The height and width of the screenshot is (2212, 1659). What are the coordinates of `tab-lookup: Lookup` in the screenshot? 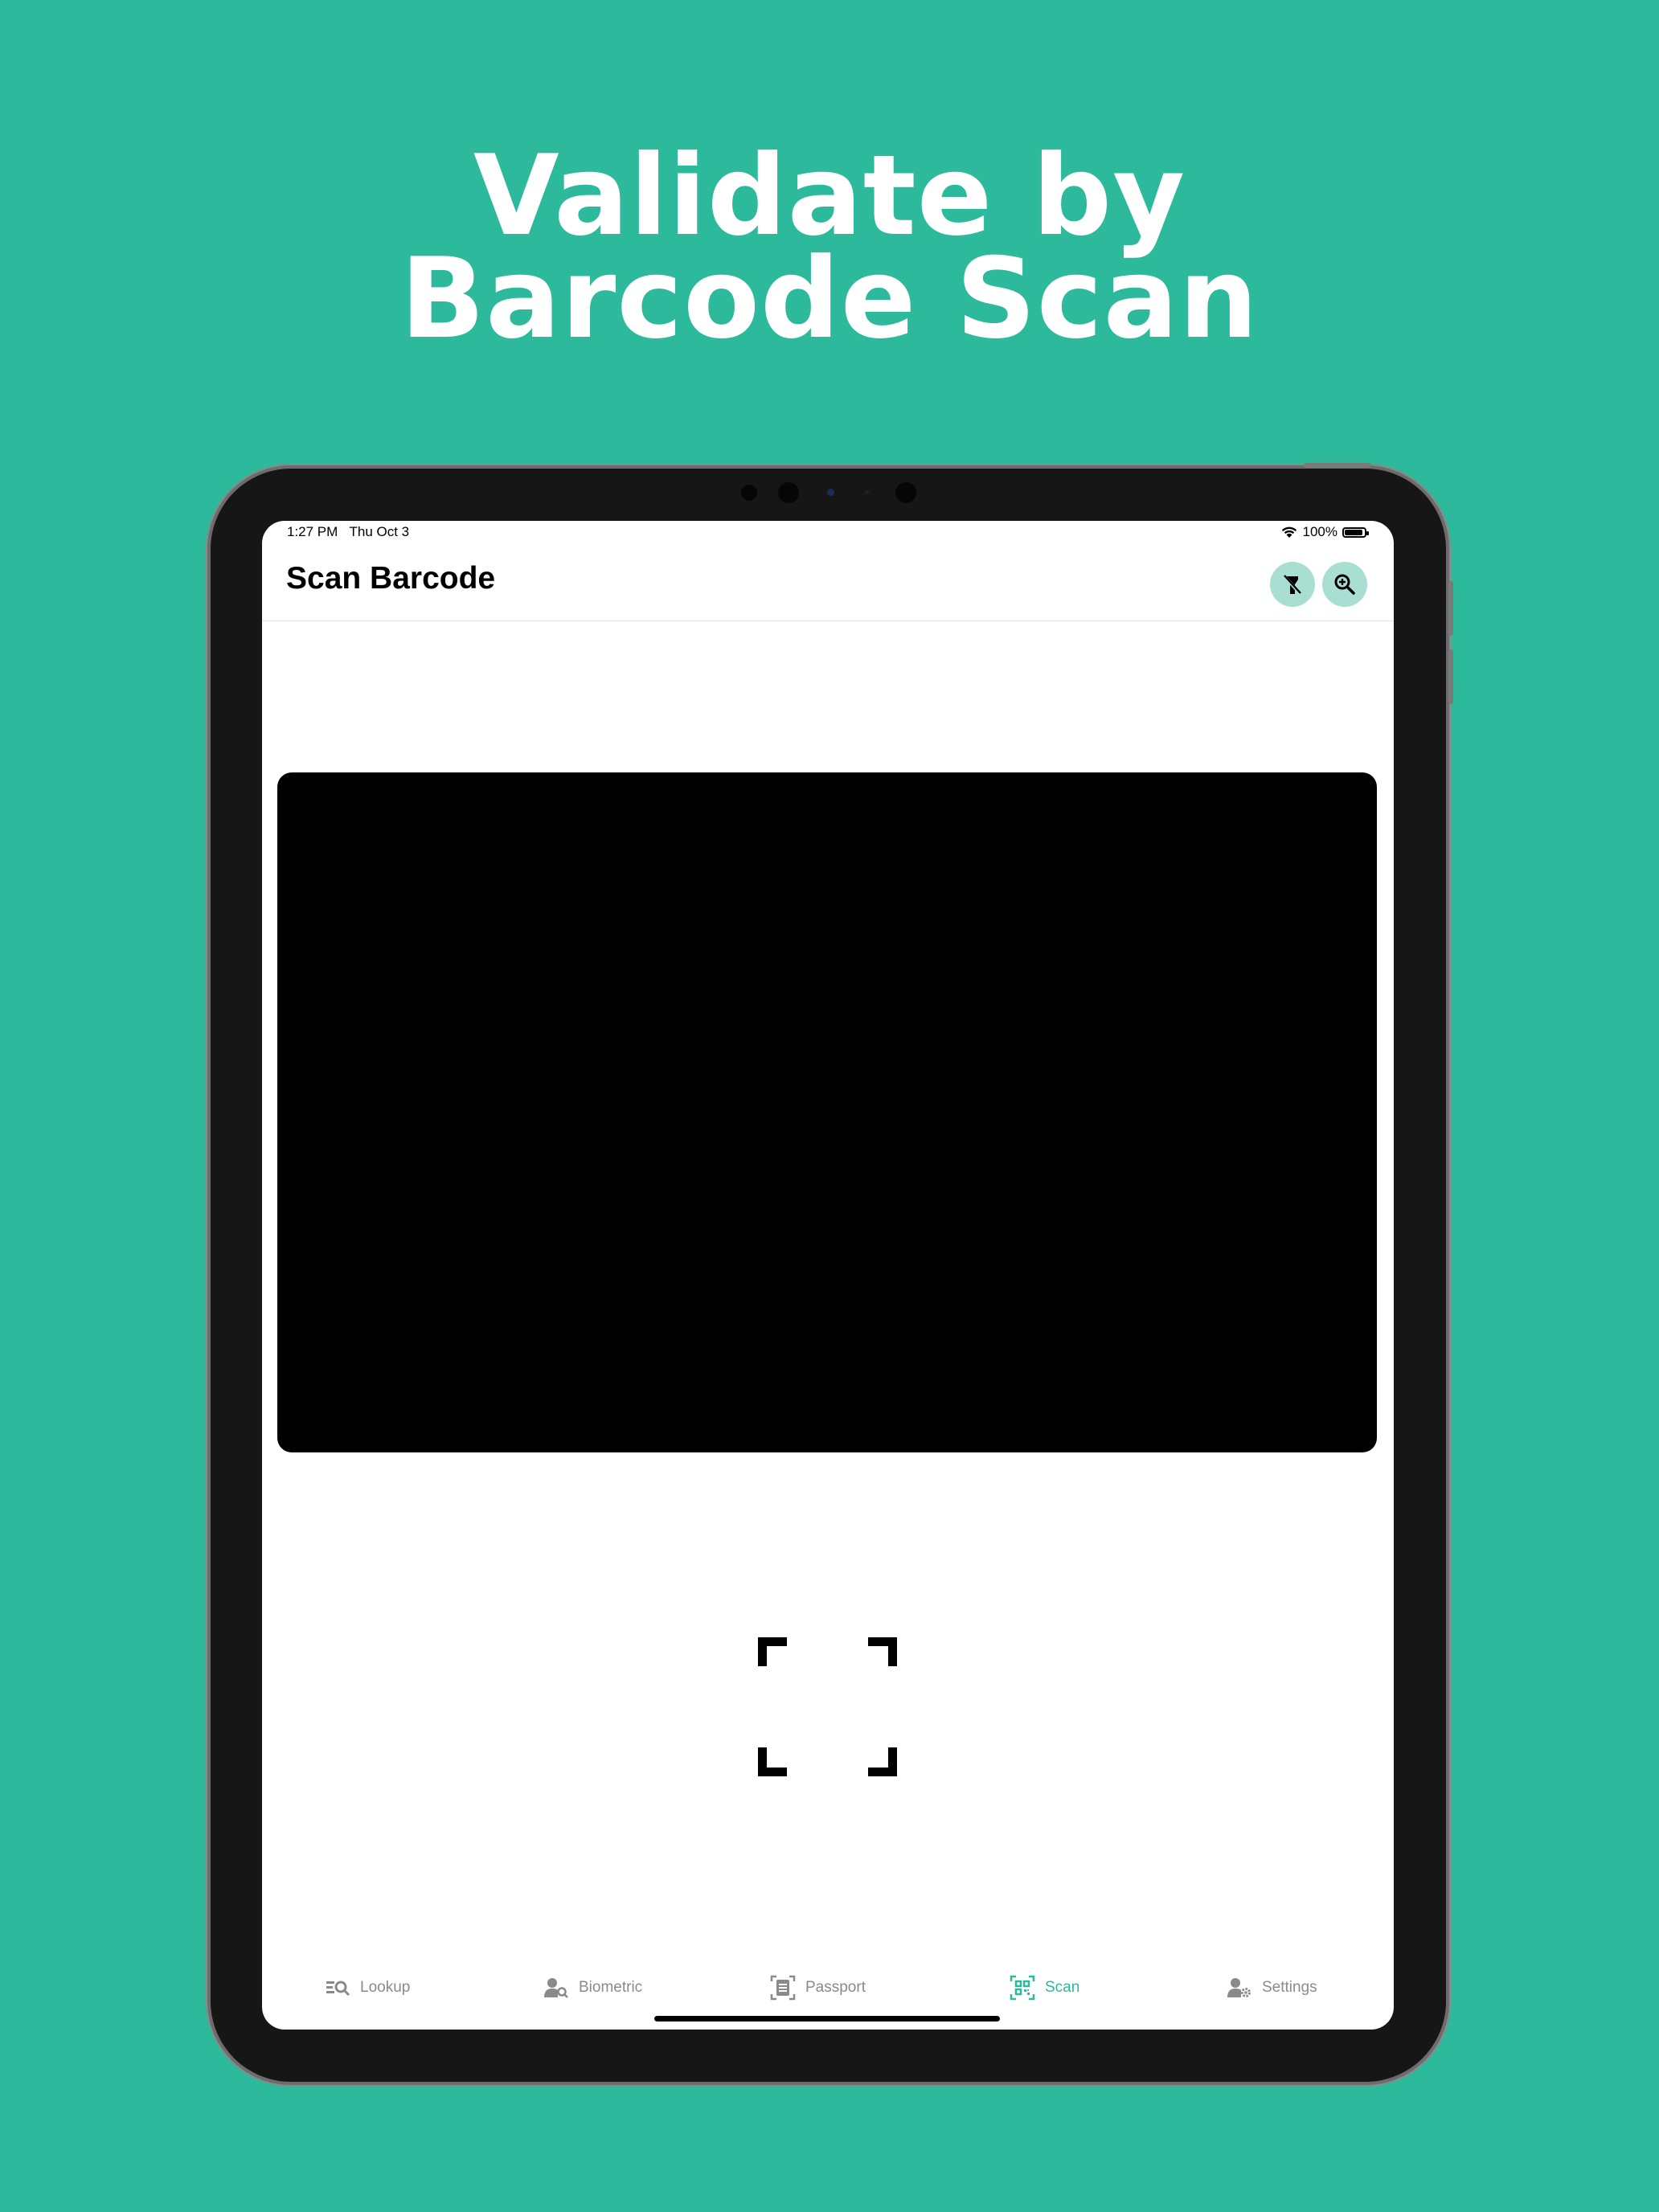 It's located at (367, 1988).